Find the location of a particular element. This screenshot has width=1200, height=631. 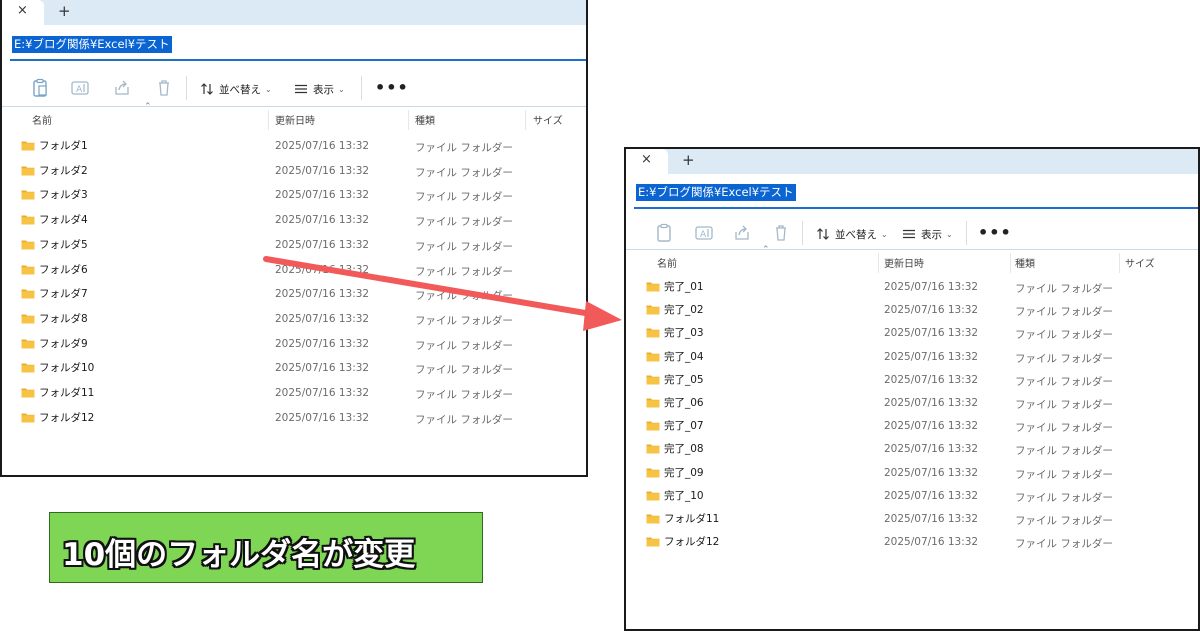

arrow-head is located at coordinates (602, 316).